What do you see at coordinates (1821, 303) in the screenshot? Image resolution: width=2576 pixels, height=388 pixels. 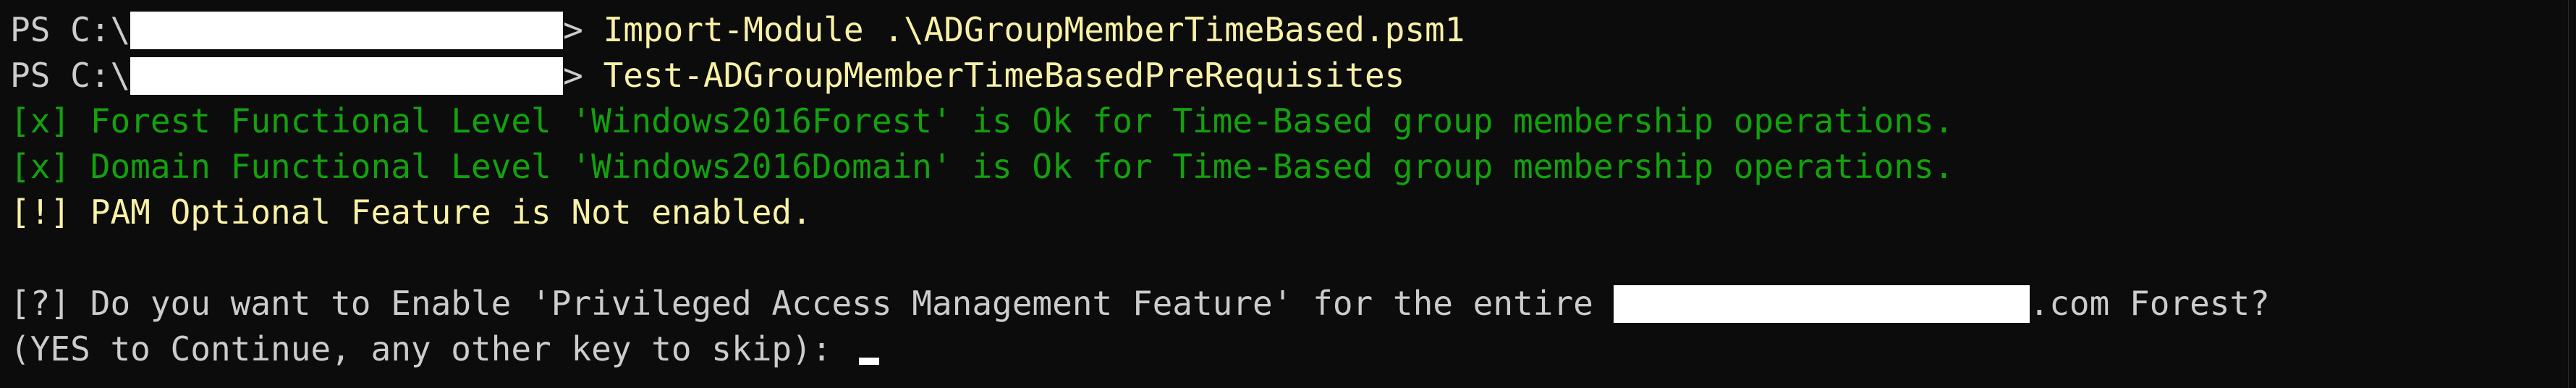 I see `redacted-domain` at bounding box center [1821, 303].